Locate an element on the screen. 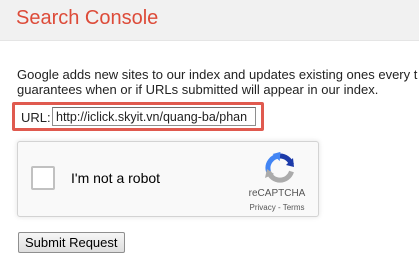 The width and height of the screenshot is (419, 269). recaptcha-brand: reCAPTCHA is located at coordinates (277, 193).